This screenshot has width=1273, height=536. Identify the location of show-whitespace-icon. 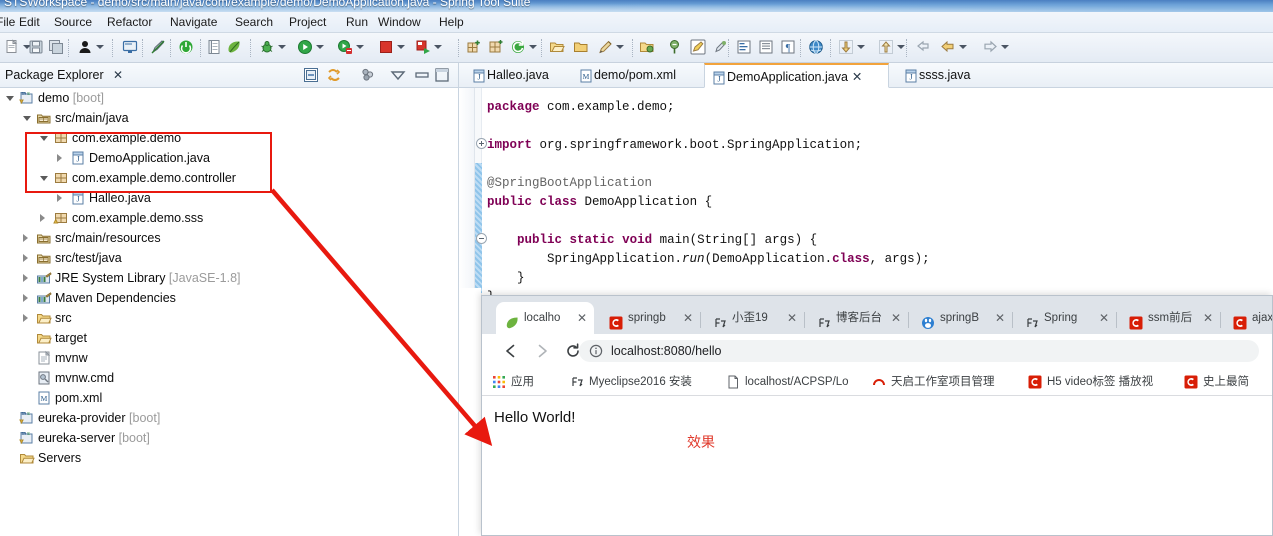
(766, 47).